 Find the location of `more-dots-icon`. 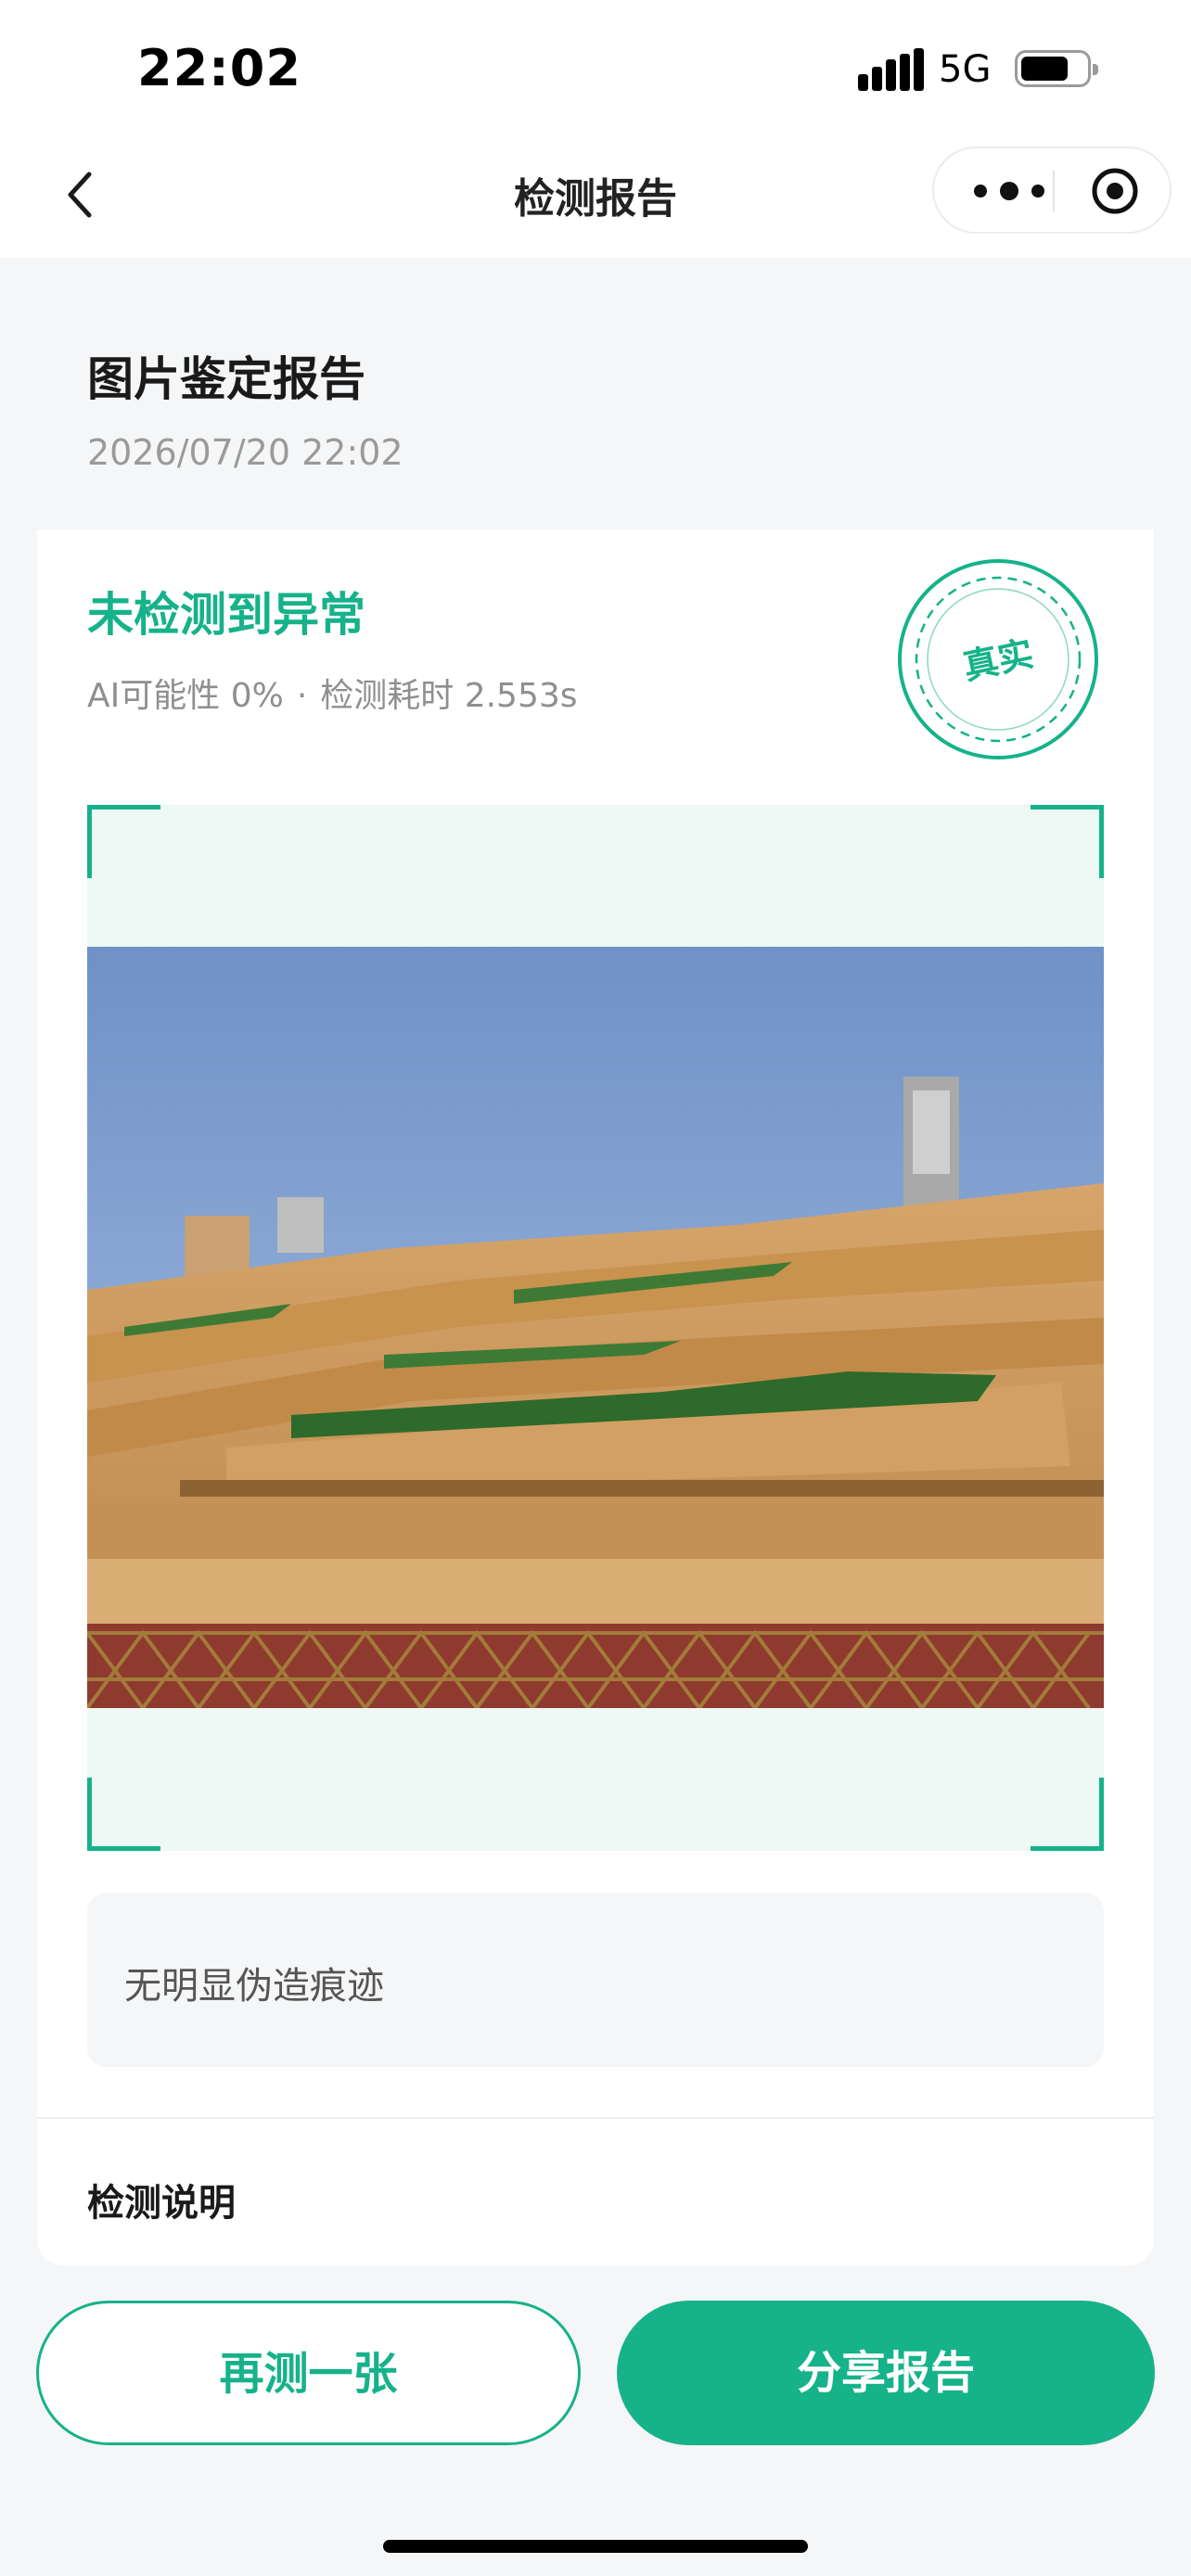

more-dots-icon is located at coordinates (1009, 191).